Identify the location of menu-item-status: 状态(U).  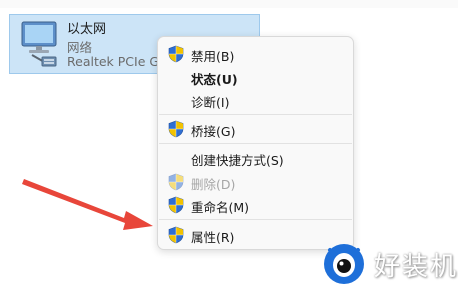
(255, 77).